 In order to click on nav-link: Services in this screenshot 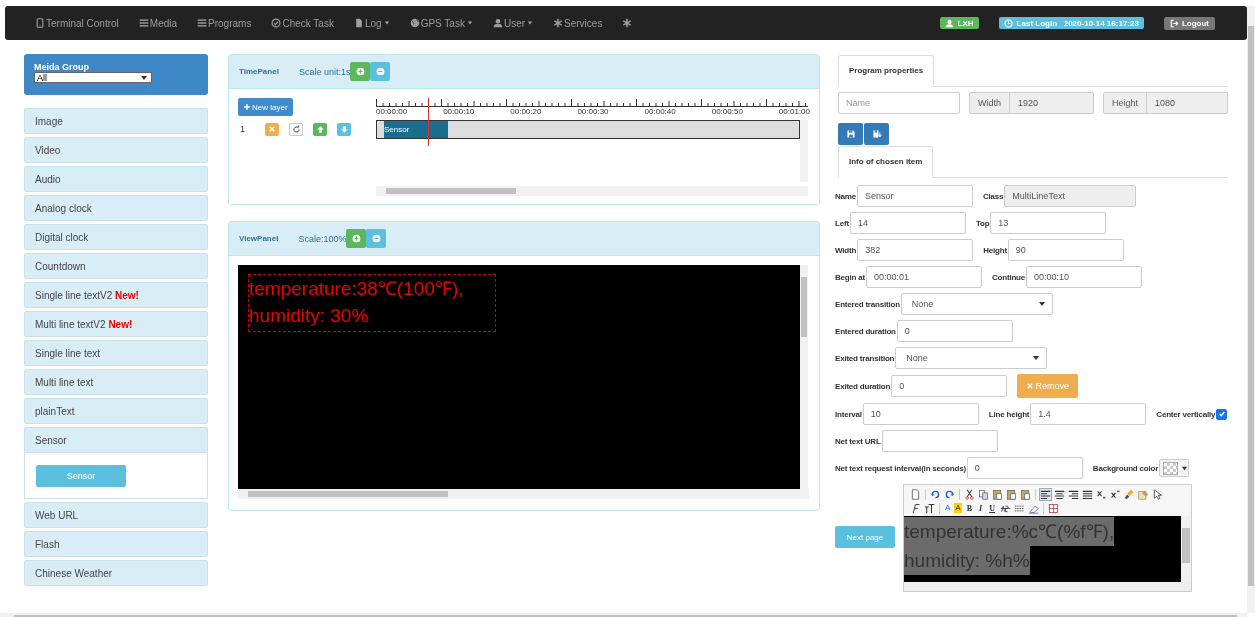, I will do `click(578, 23)`.